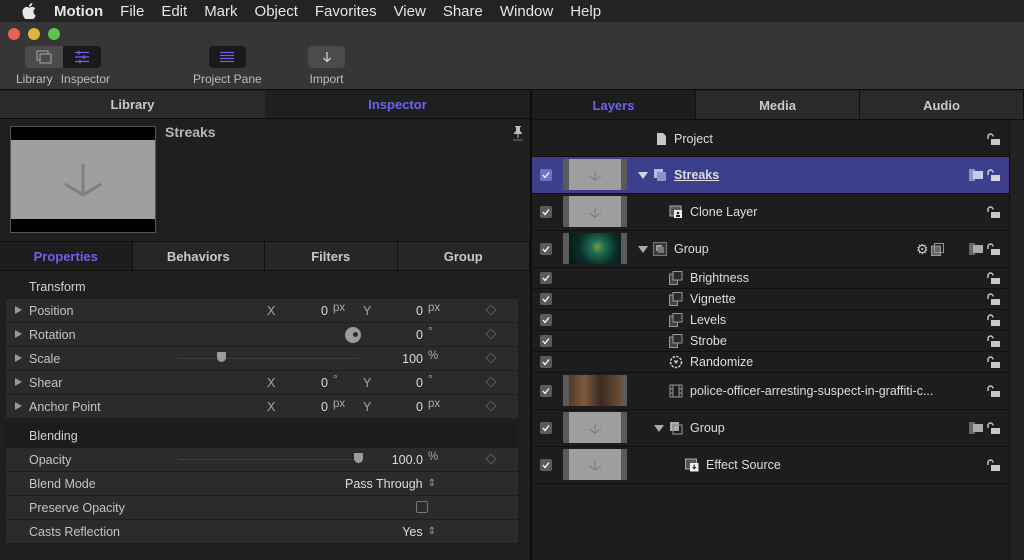 This screenshot has width=1024, height=560. Describe the element at coordinates (220, 11) in the screenshot. I see `menu-mark: Mark` at that location.